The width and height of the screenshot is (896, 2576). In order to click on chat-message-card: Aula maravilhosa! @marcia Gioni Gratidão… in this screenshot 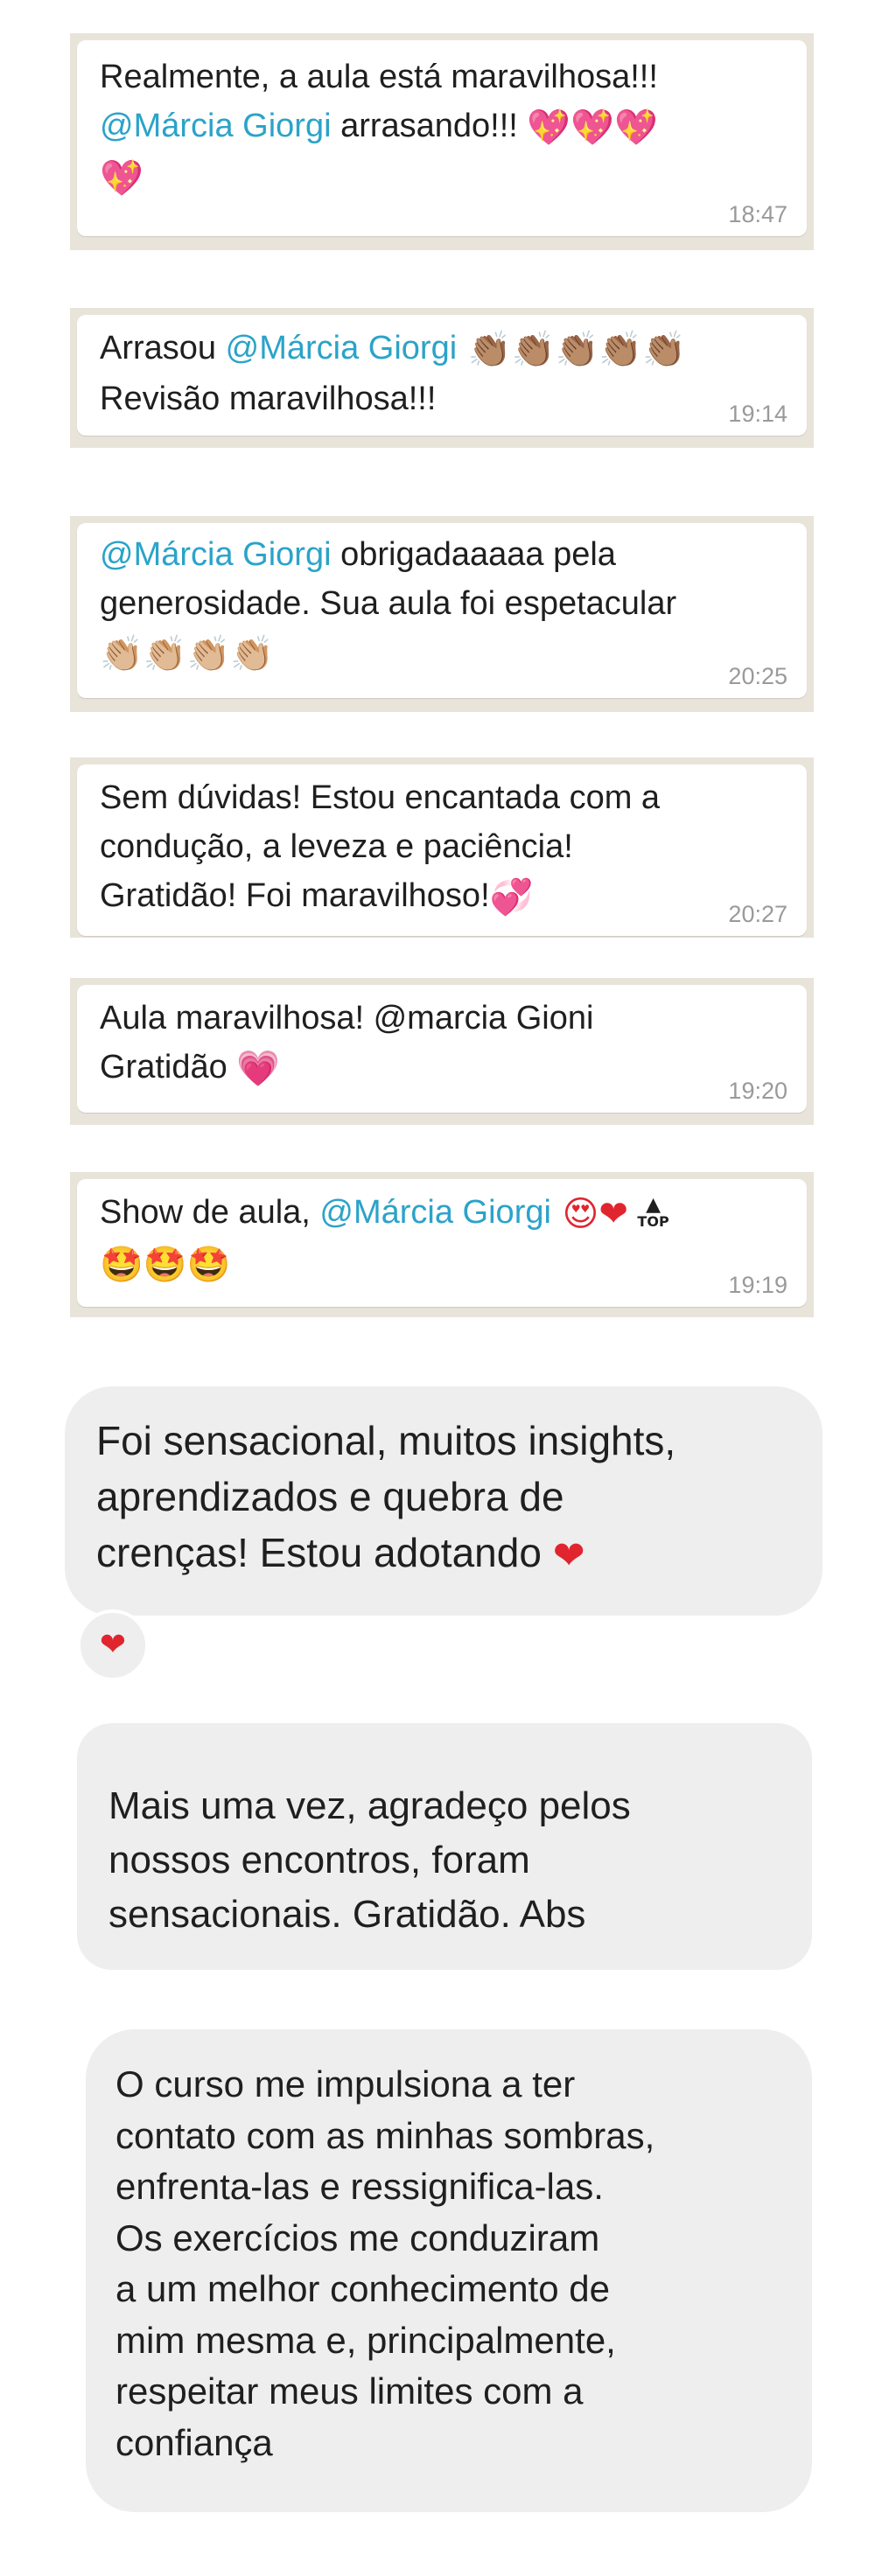, I will do `click(442, 1051)`.